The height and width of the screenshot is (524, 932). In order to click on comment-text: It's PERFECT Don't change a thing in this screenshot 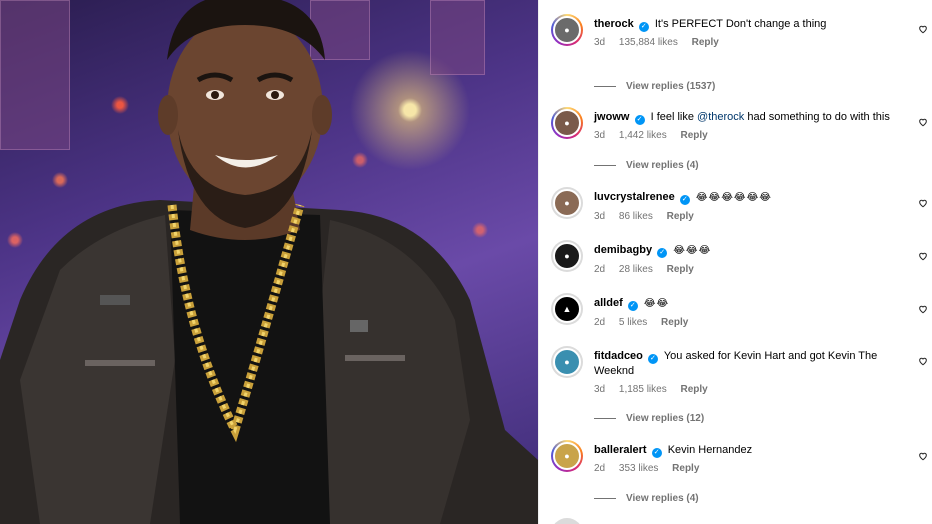, I will do `click(740, 24)`.